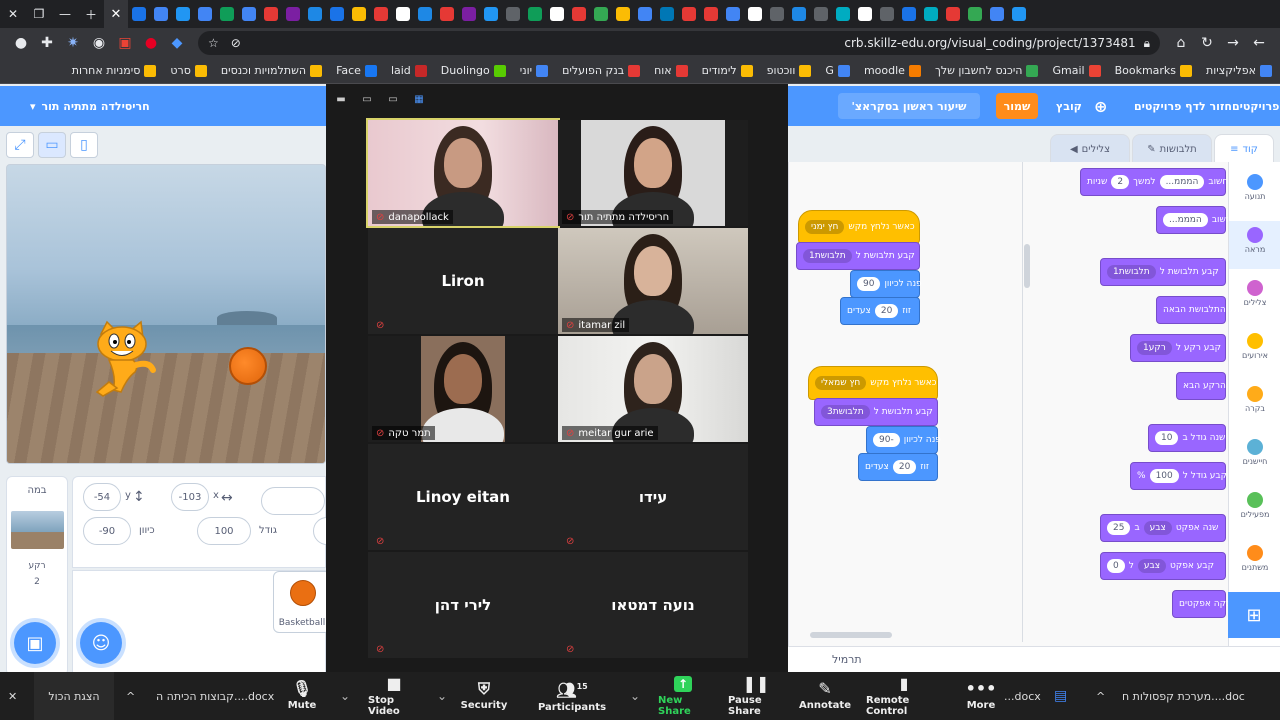 The height and width of the screenshot is (720, 1280). What do you see at coordinates (1254, 457) in the screenshot?
I see `category-item: חיישנים` at bounding box center [1254, 457].